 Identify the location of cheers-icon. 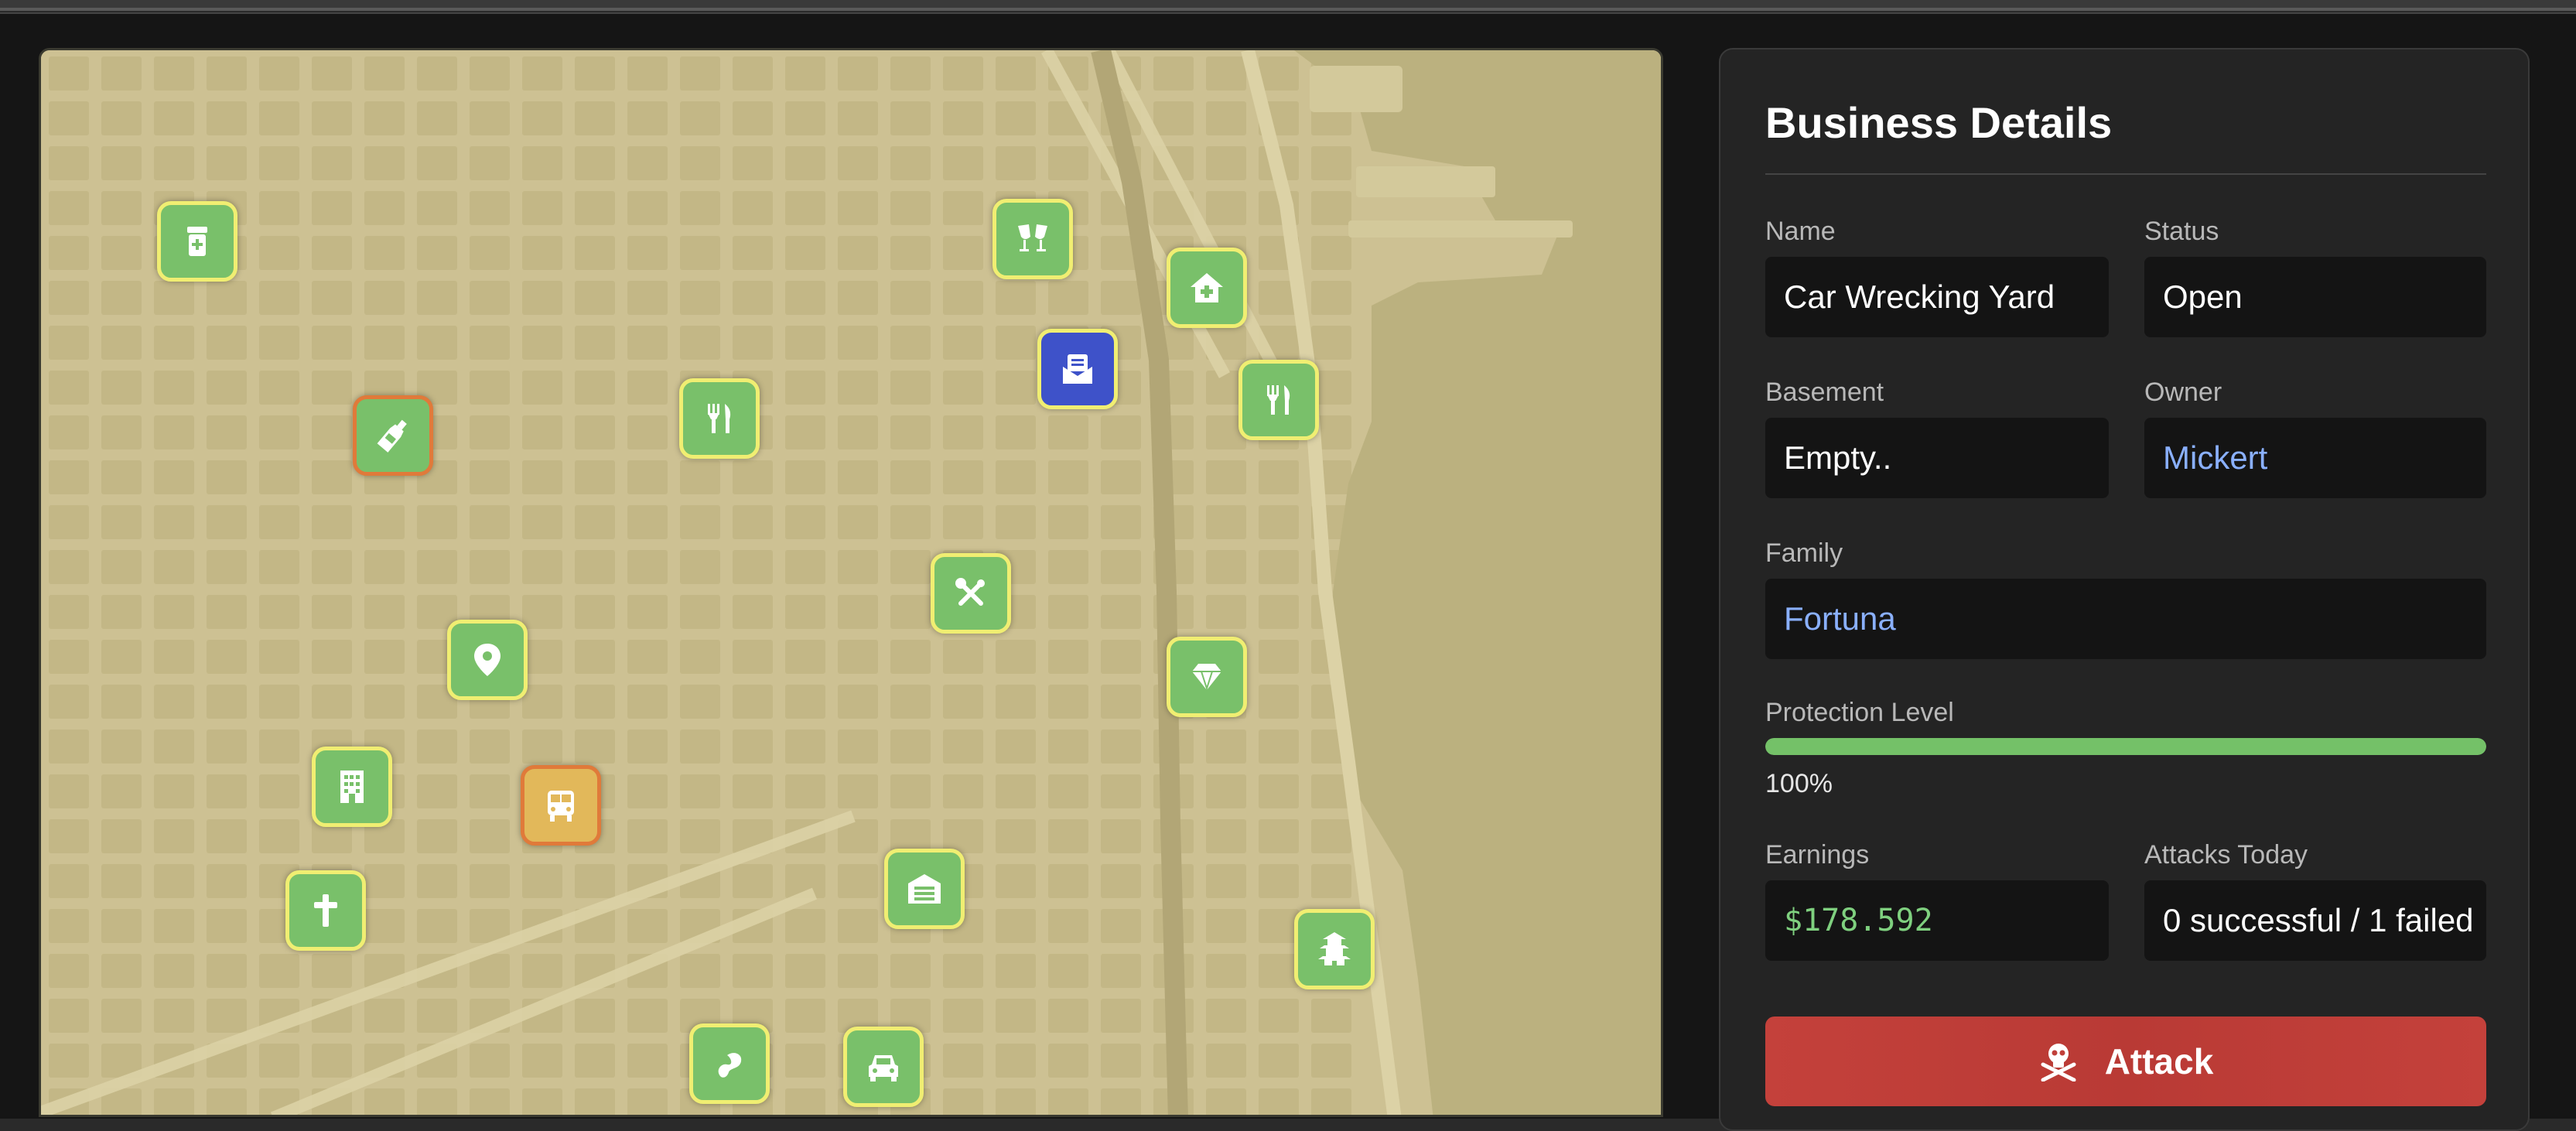
(1032, 238).